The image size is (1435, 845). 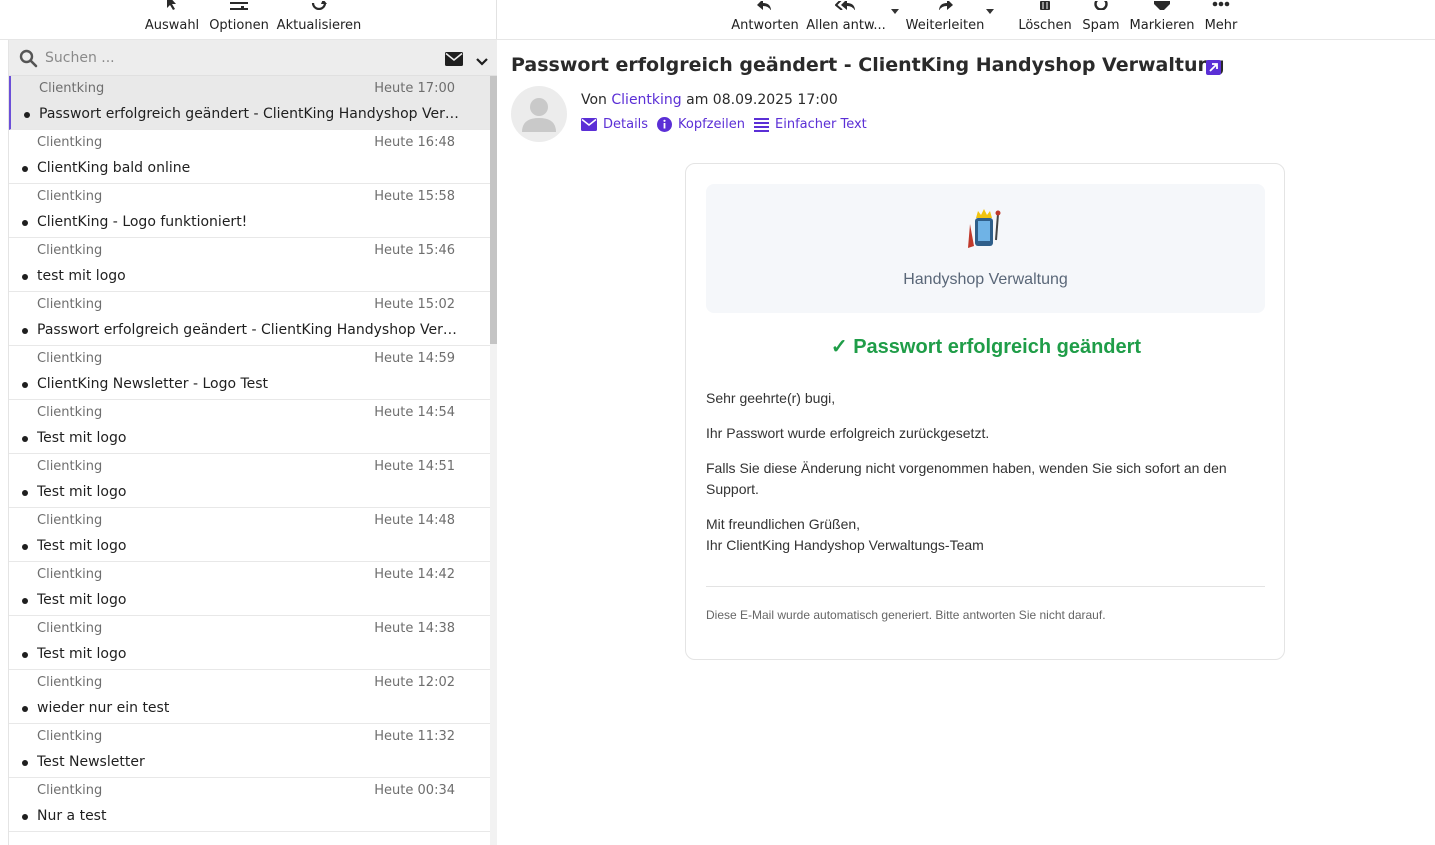 What do you see at coordinates (821, 124) in the screenshot?
I see `plain-text-label: Einfacher Text` at bounding box center [821, 124].